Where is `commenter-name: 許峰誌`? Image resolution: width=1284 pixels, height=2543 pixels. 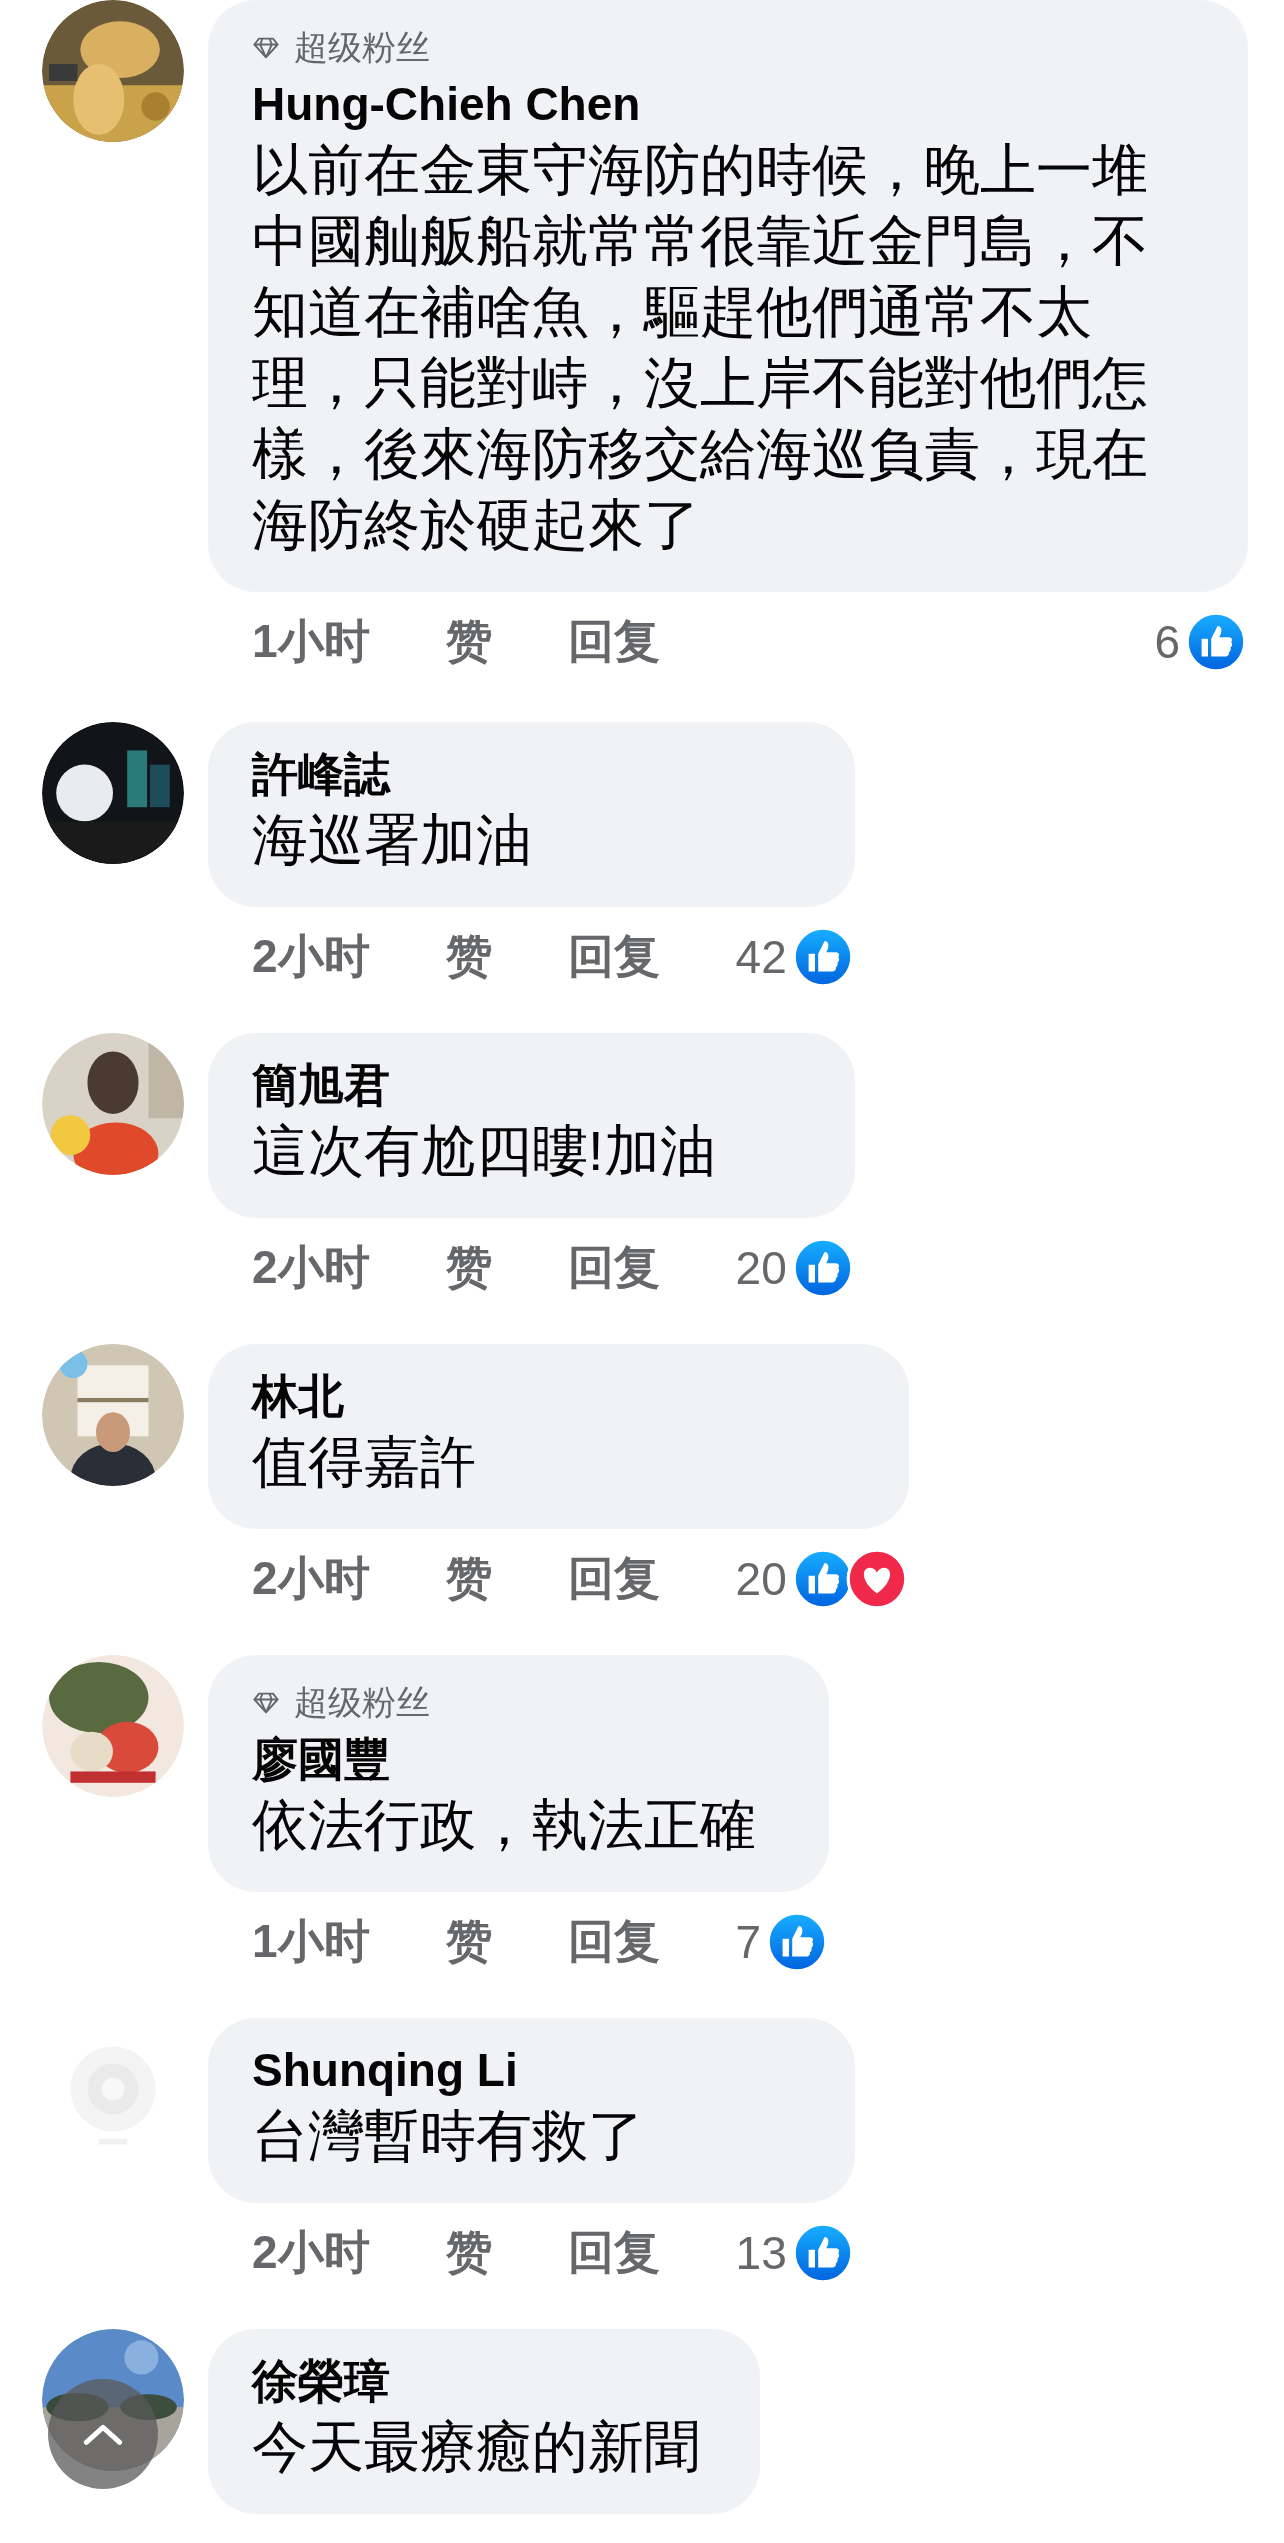 commenter-name: 許峰誌 is located at coordinates (321, 774).